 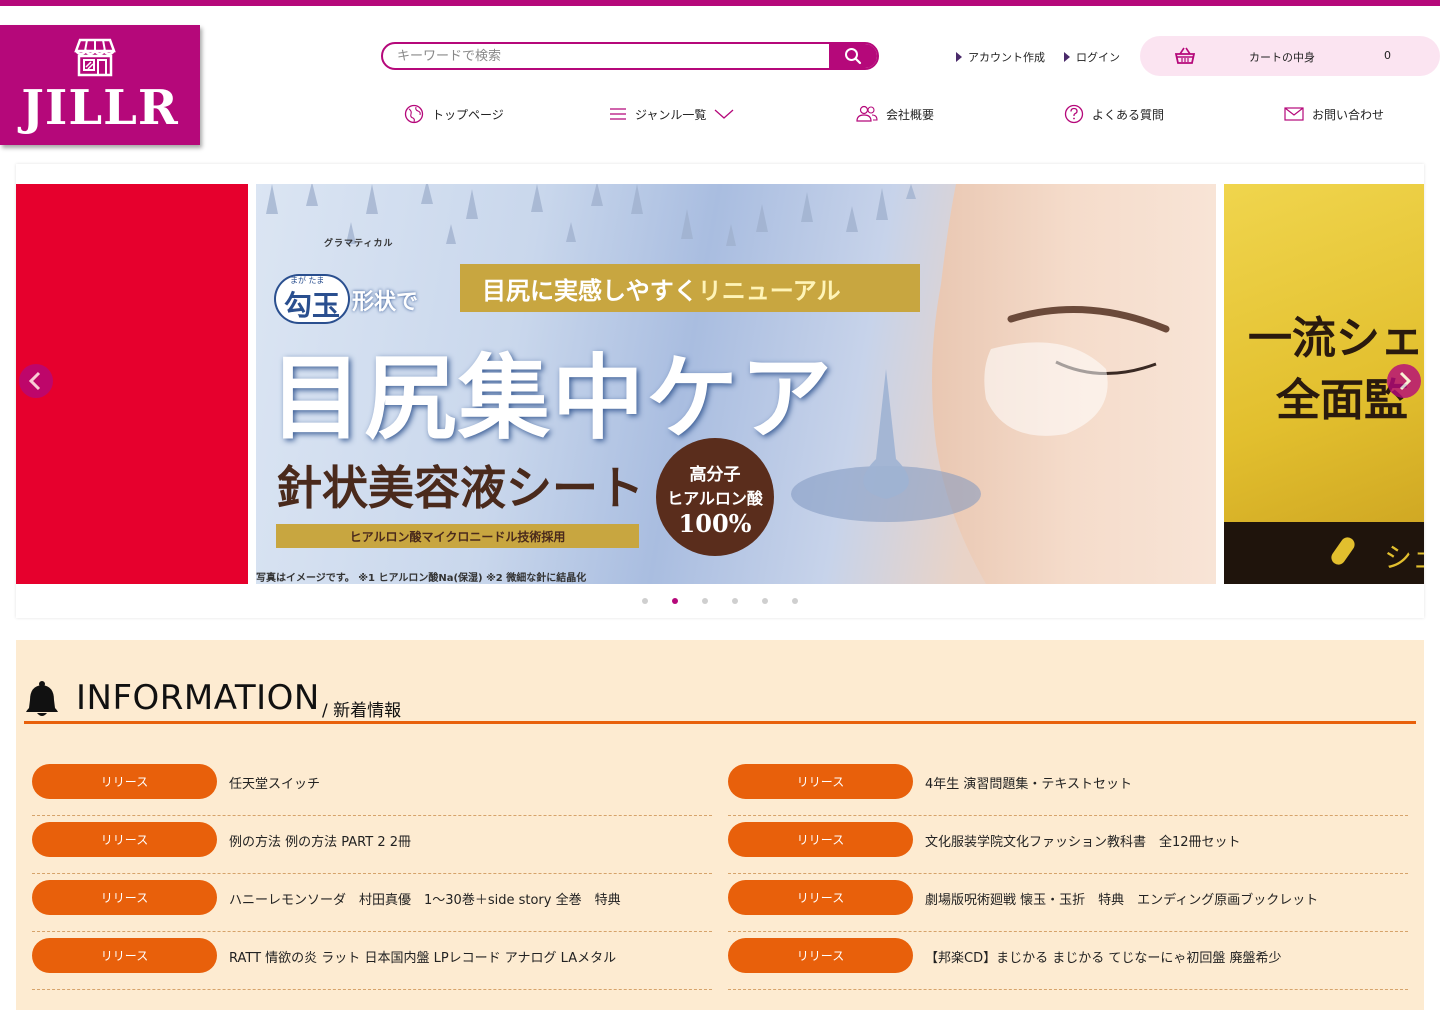 I want to click on news-item-title: 【邦楽CD】まじかる まじかる てじなーにゃ初回盤 廃盤希少, so click(x=1103, y=956).